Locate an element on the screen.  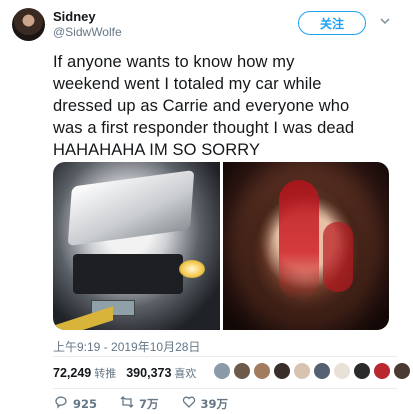
retweets-count: 72,249 is located at coordinates (72, 373).